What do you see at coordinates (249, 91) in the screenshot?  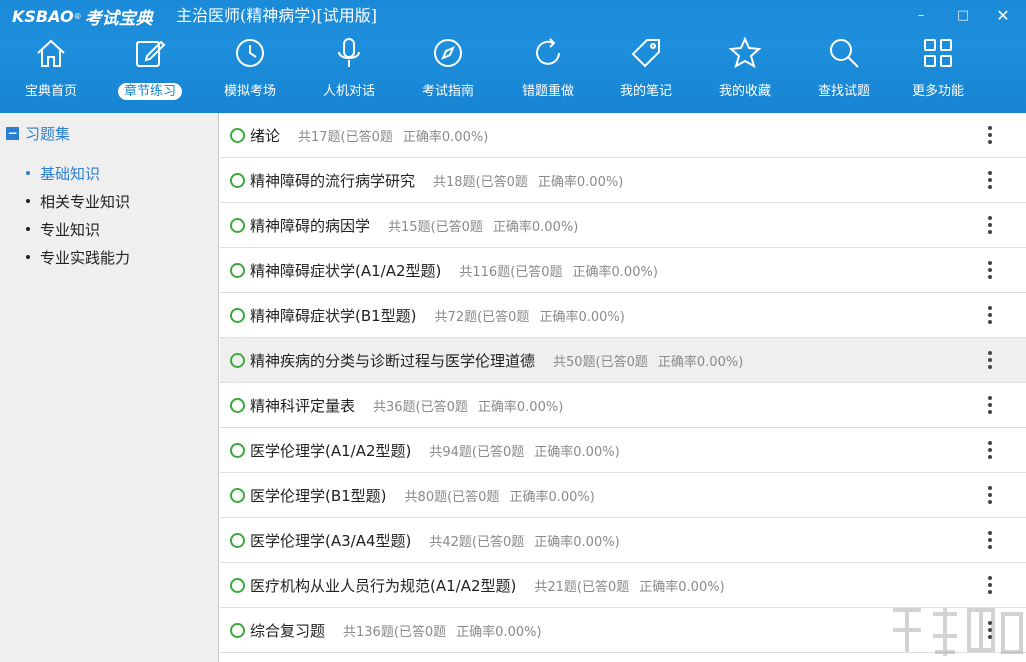 I see `nav-mock-exam-label: 模拟考场` at bounding box center [249, 91].